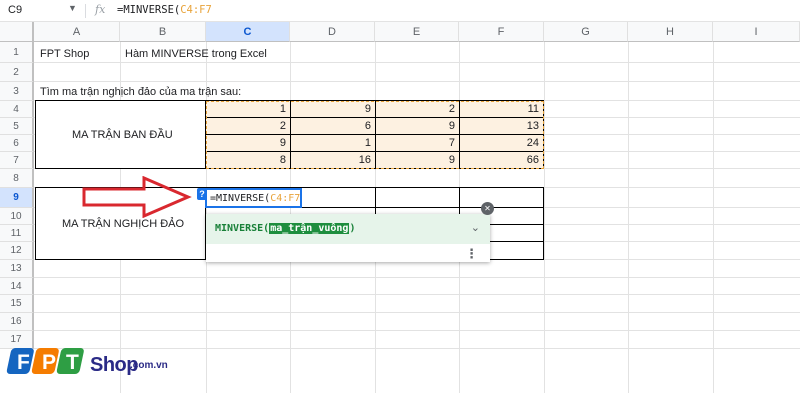 Image resolution: width=800 pixels, height=393 pixels. I want to click on matrix-cell: 13, so click(499, 126).